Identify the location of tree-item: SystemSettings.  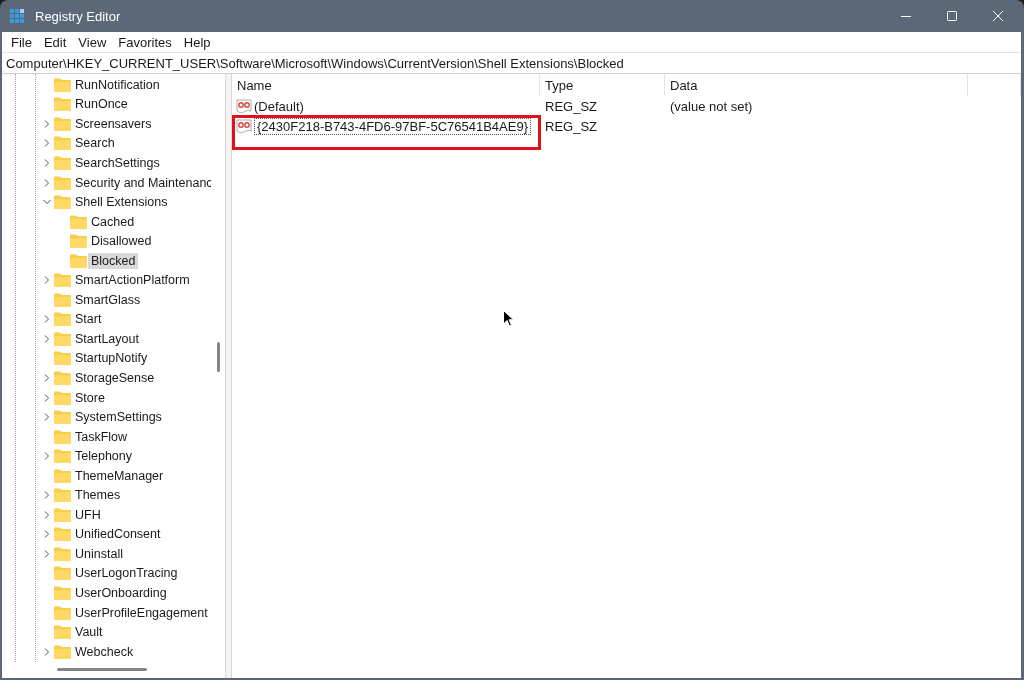
(118, 417).